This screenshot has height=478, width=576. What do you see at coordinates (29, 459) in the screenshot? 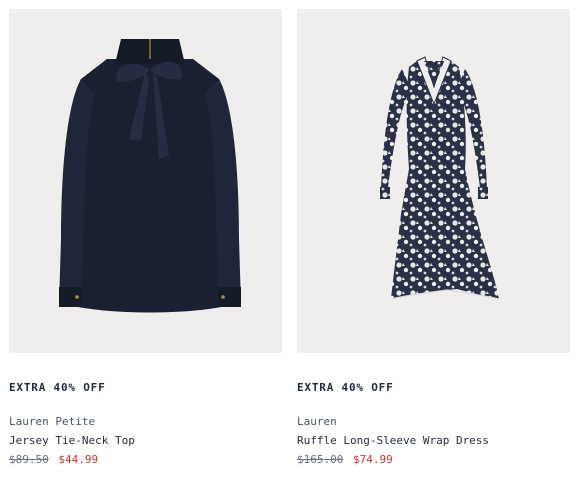
I see `original-price: $89.50` at bounding box center [29, 459].